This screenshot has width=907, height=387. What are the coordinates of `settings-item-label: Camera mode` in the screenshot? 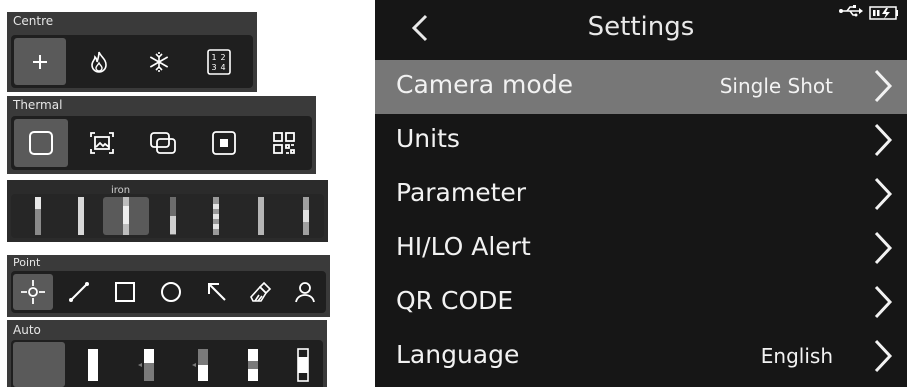 It's located at (484, 84).